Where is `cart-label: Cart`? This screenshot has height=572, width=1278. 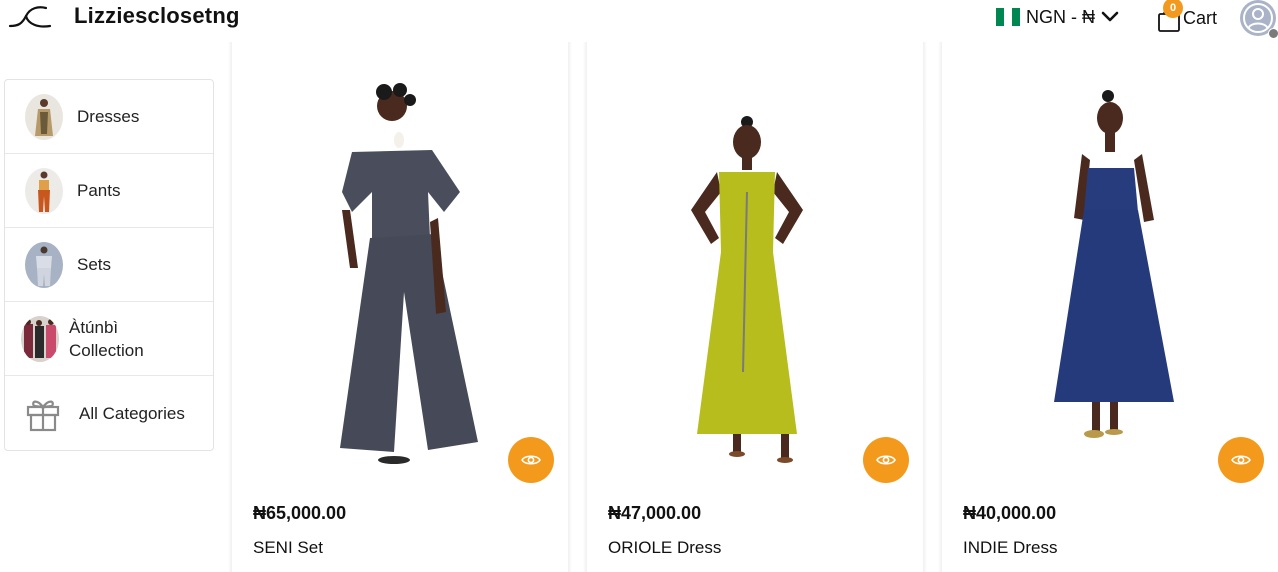 cart-label: Cart is located at coordinates (1200, 18).